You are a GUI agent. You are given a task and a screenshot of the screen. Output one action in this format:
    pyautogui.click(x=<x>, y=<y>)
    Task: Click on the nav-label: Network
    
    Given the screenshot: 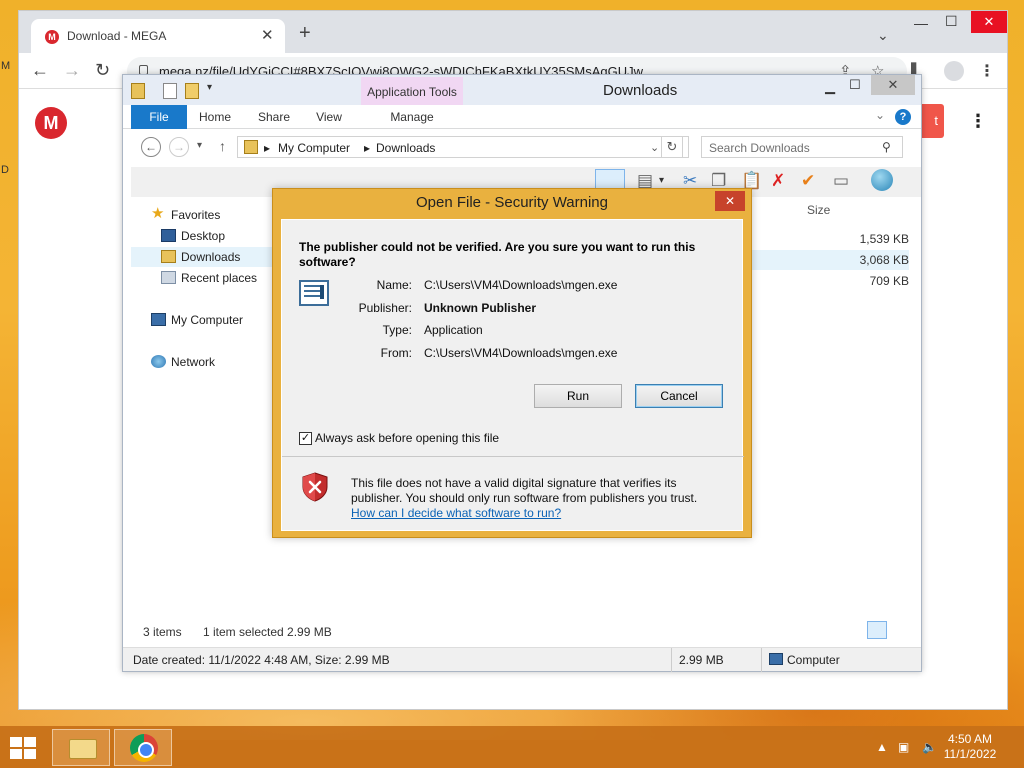 What is the action you would take?
    pyautogui.click(x=193, y=362)
    